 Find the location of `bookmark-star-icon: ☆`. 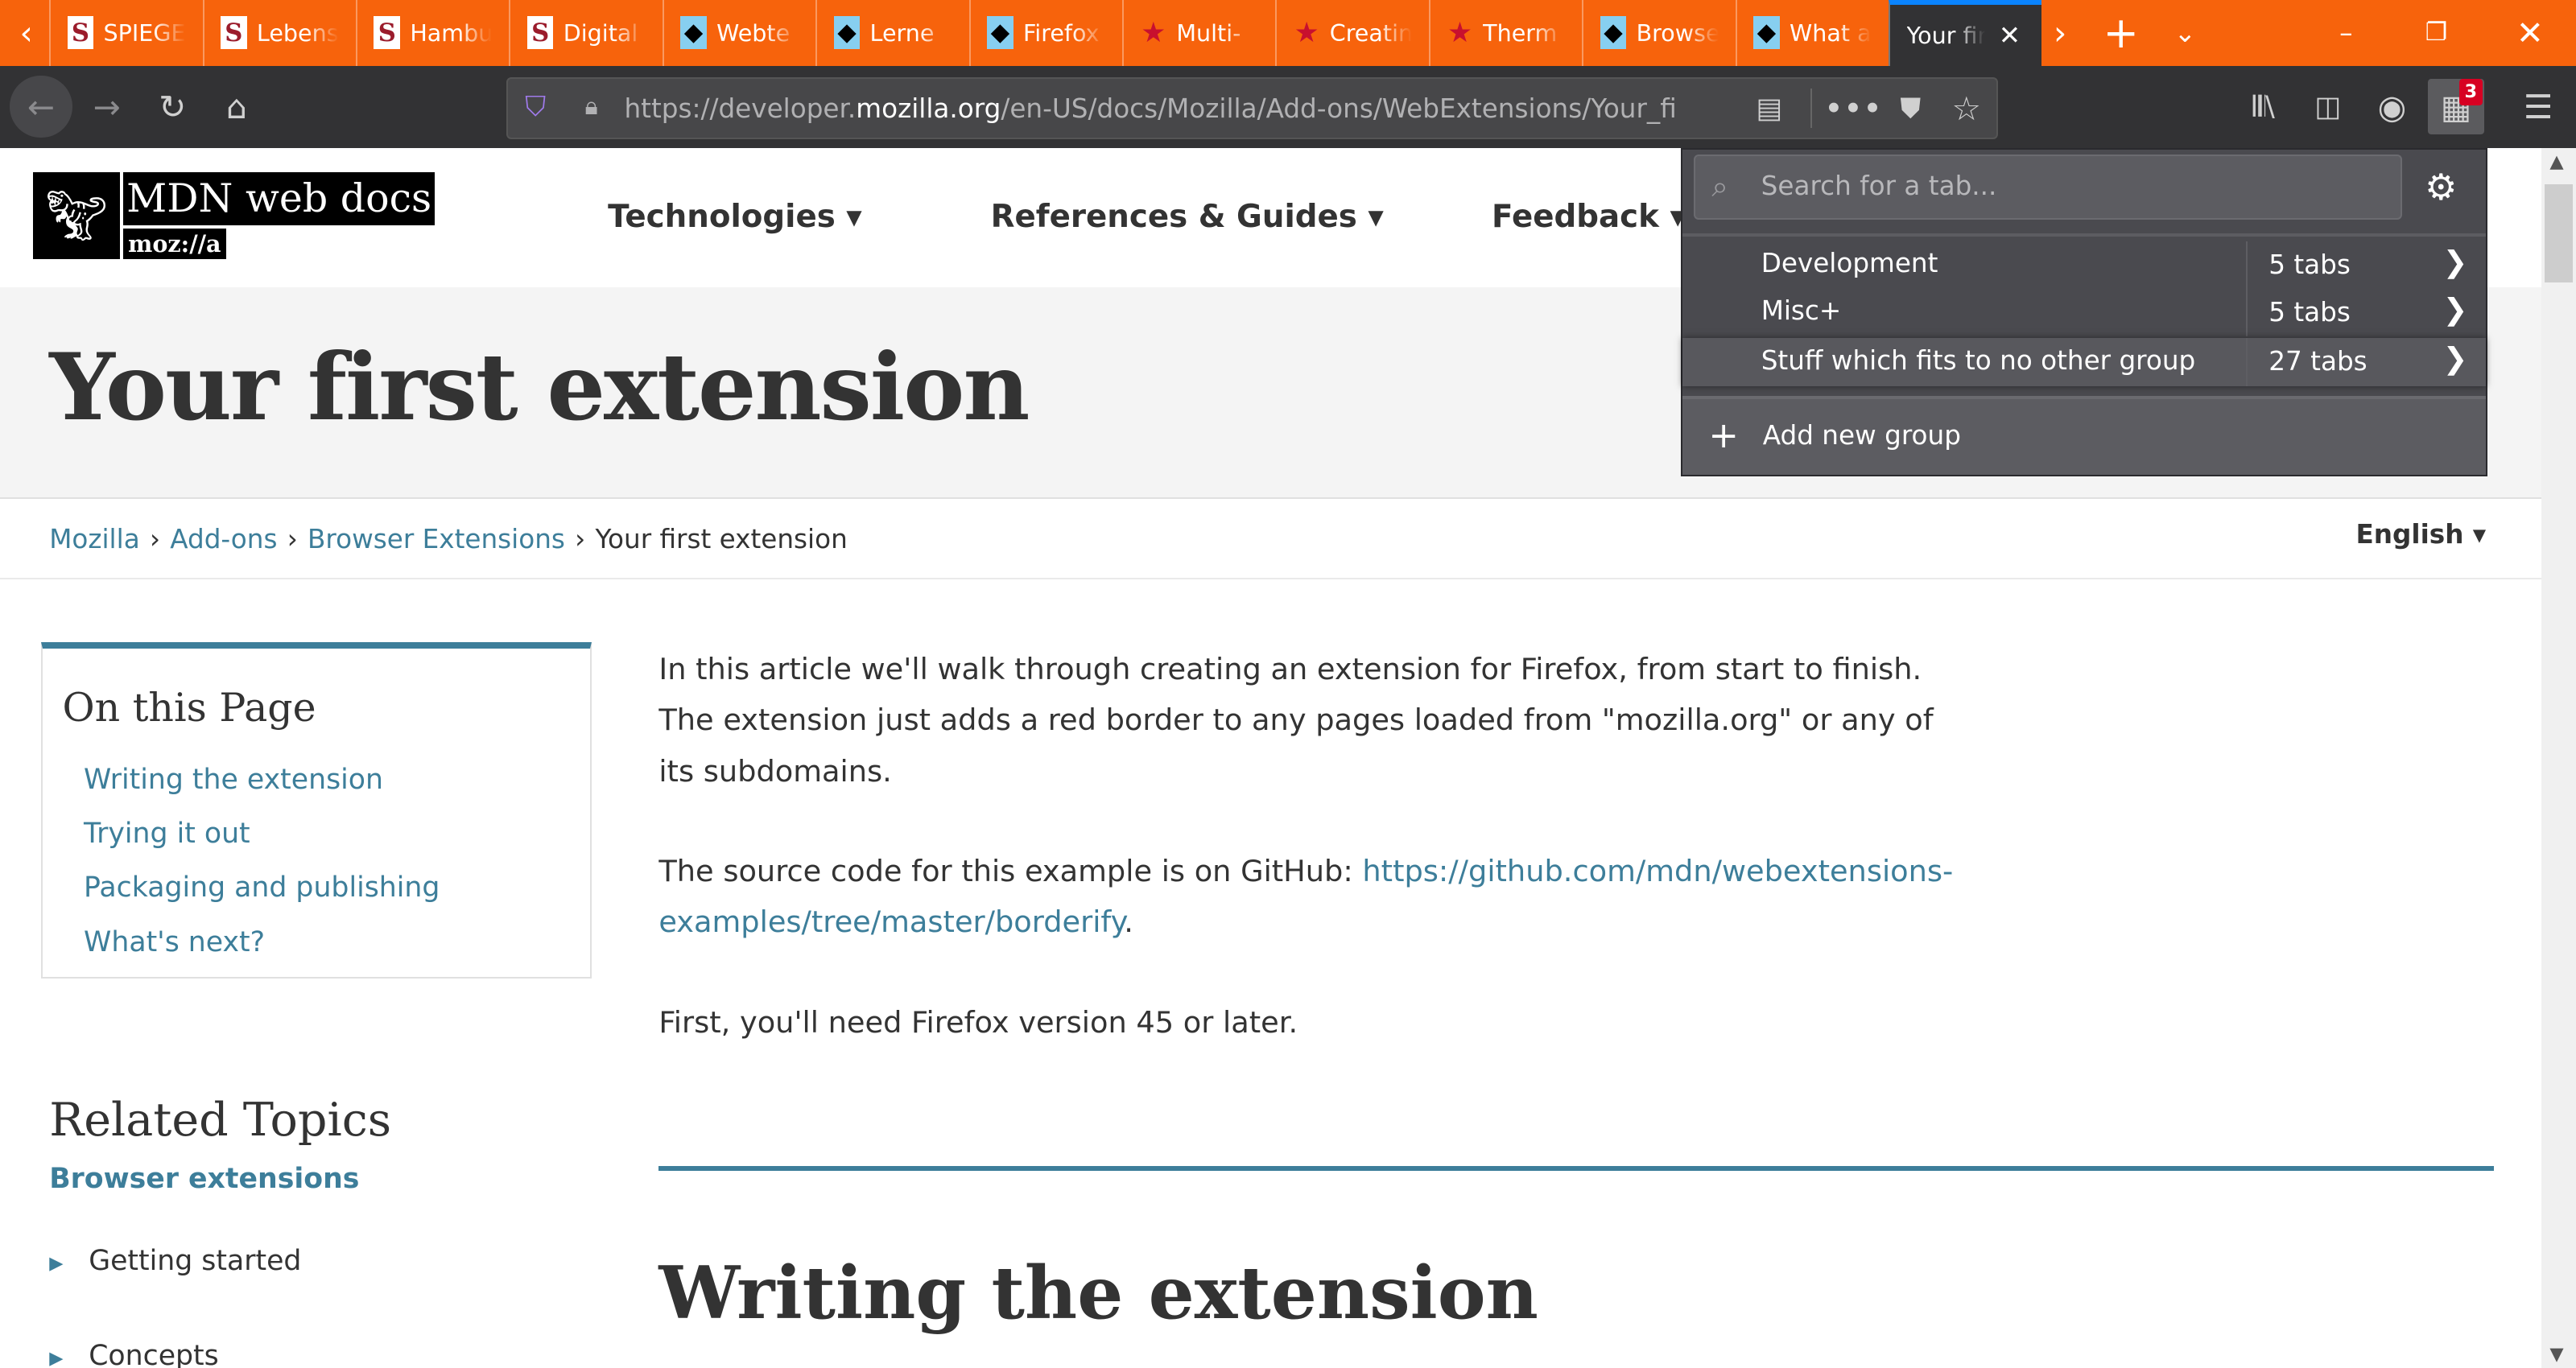

bookmark-star-icon: ☆ is located at coordinates (1966, 108).